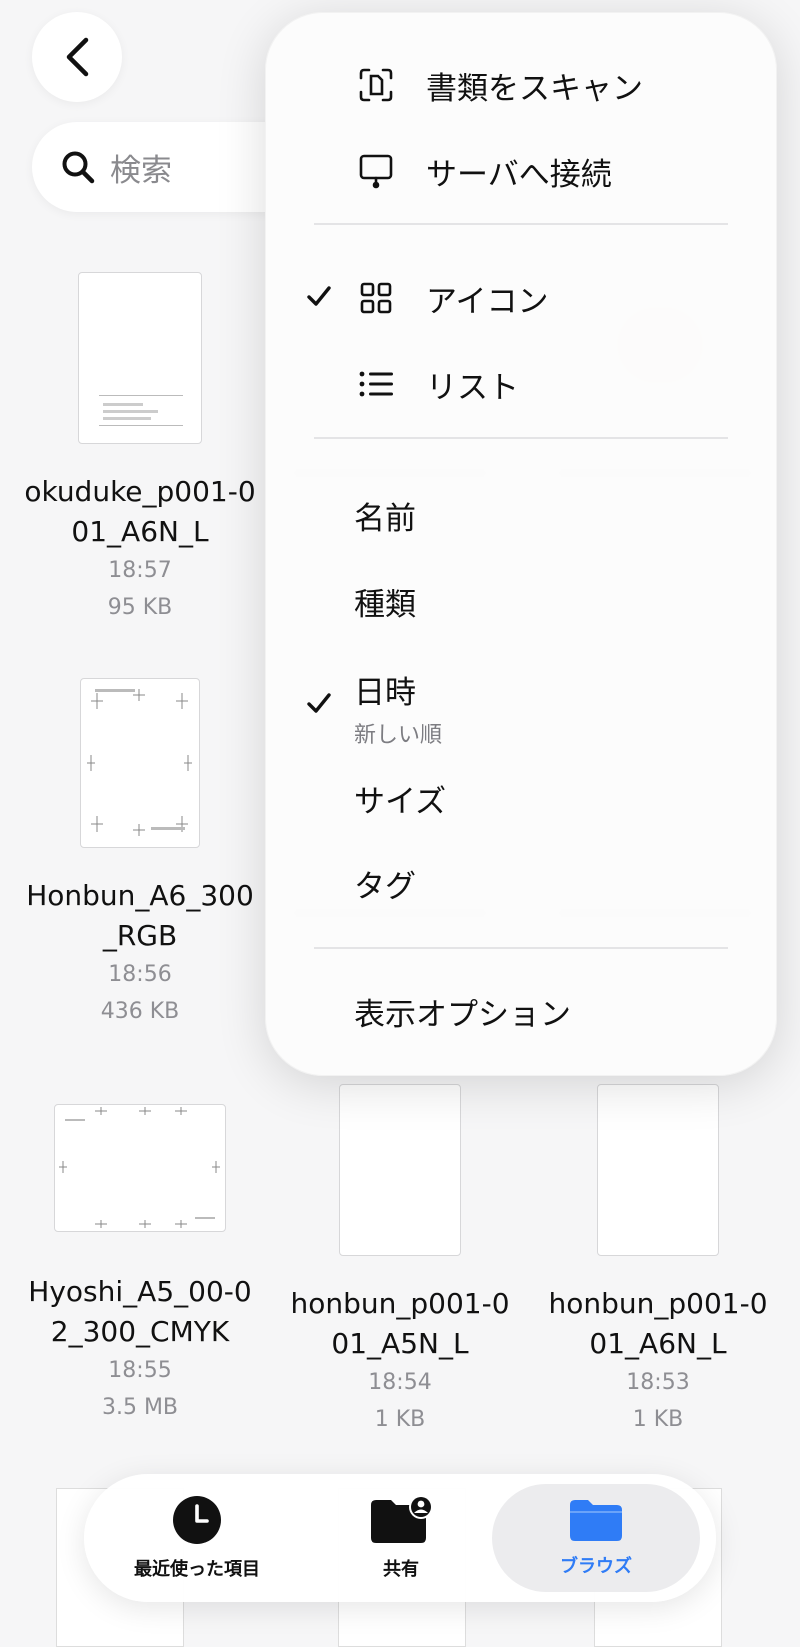 This screenshot has width=800, height=1647. What do you see at coordinates (400, 1323) in the screenshot?
I see `file-name: honbun_p001-001_A5N_L` at bounding box center [400, 1323].